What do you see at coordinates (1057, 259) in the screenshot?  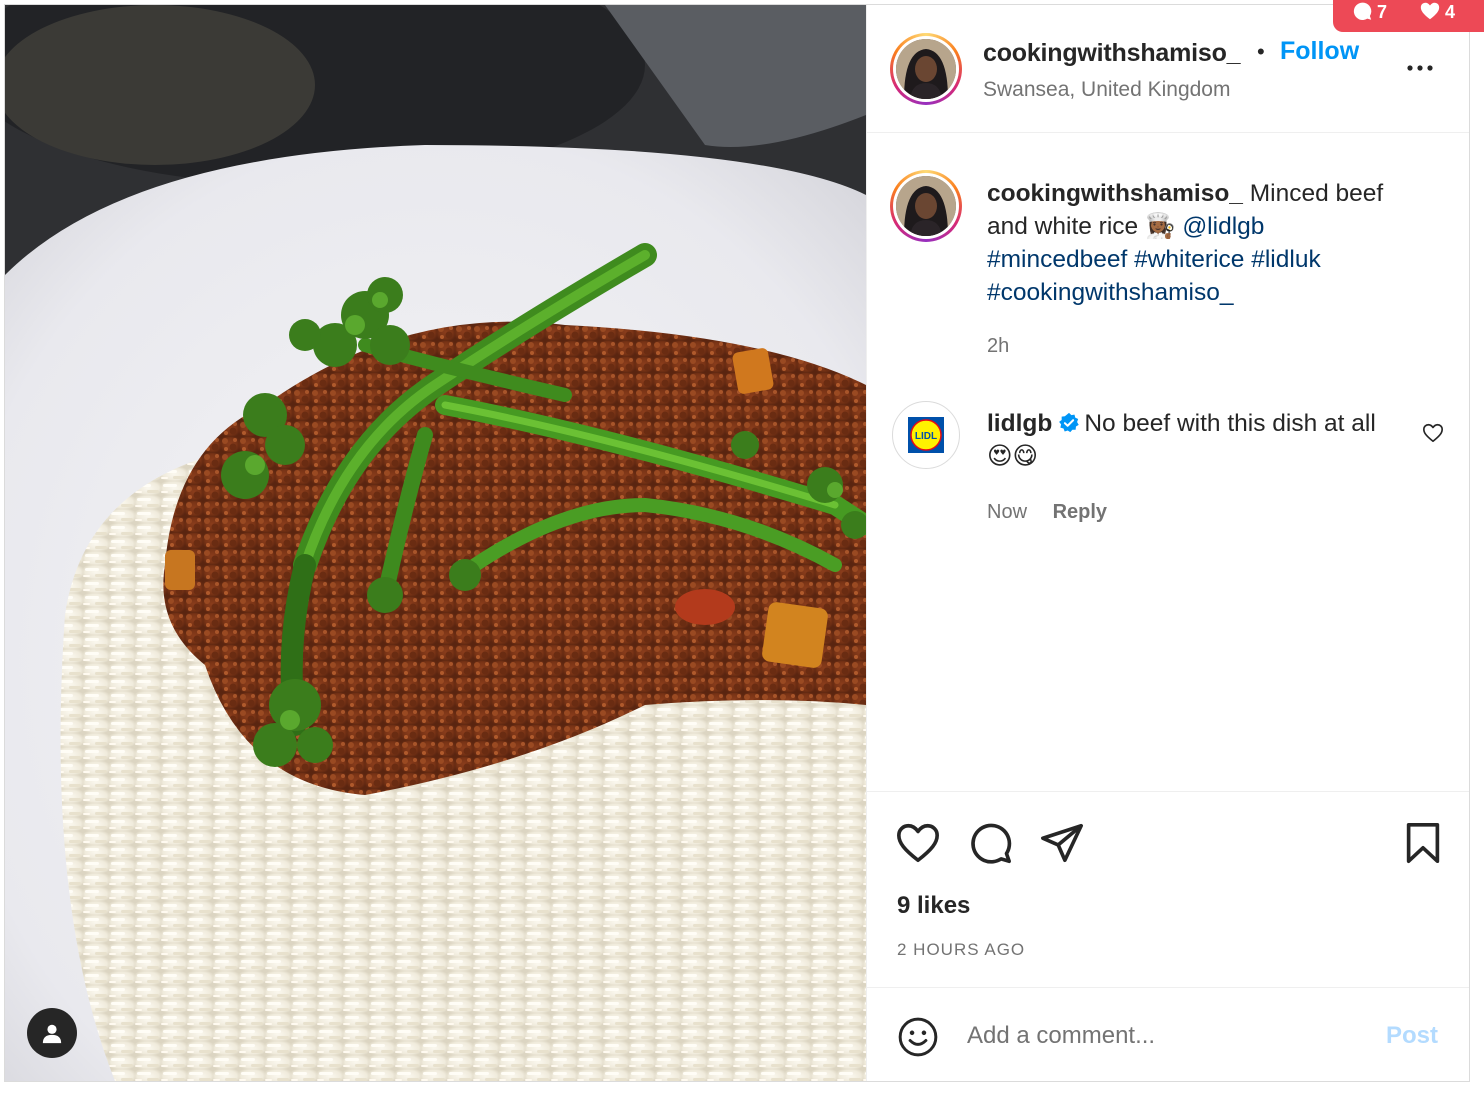 I see `hashtag-link: #mincedbeef` at bounding box center [1057, 259].